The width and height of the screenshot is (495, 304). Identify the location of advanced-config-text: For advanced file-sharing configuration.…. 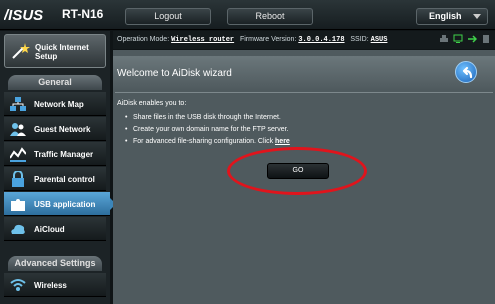
(203, 141).